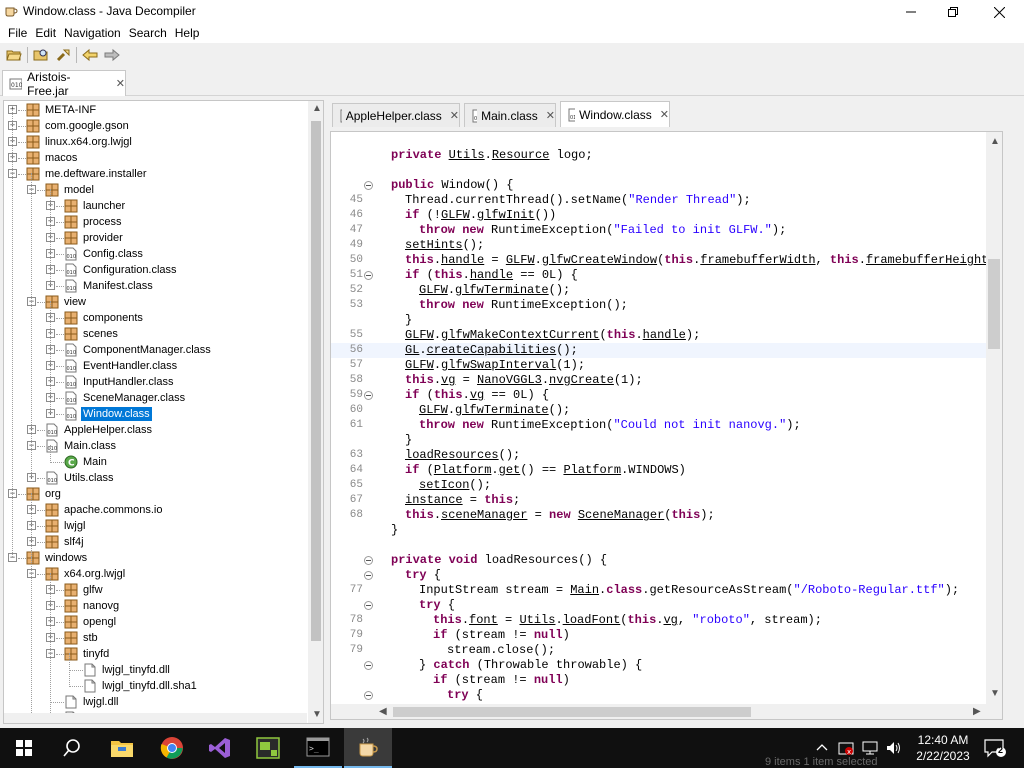 The image size is (1024, 768). I want to click on code-line: 60 GLFW.glfwTerminate();, so click(658, 410).